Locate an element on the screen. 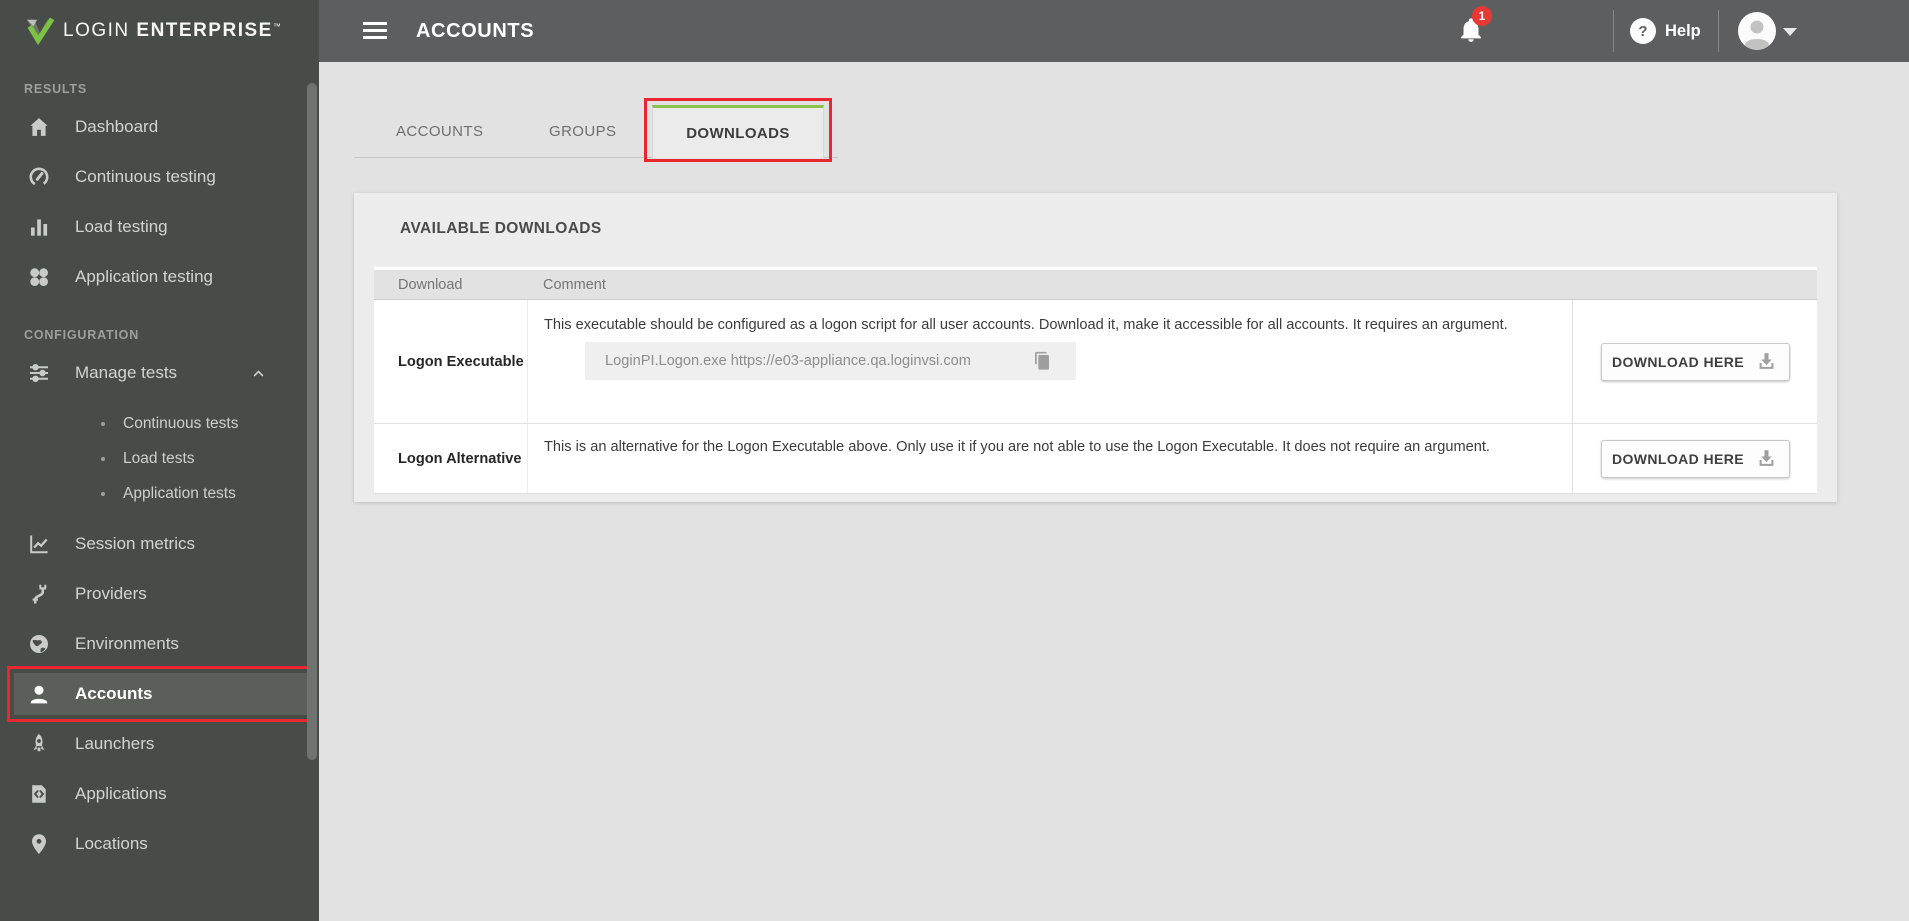 This screenshot has width=1909, height=921. sidebar-item-label: Accounts is located at coordinates (114, 693).